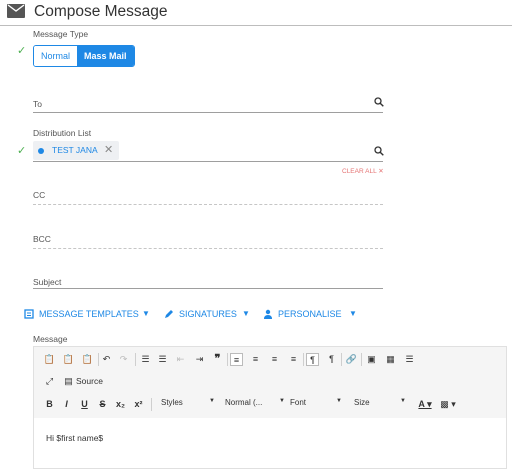 The width and height of the screenshot is (512, 469). Describe the element at coordinates (208, 103) in the screenshot. I see `to-field` at that location.